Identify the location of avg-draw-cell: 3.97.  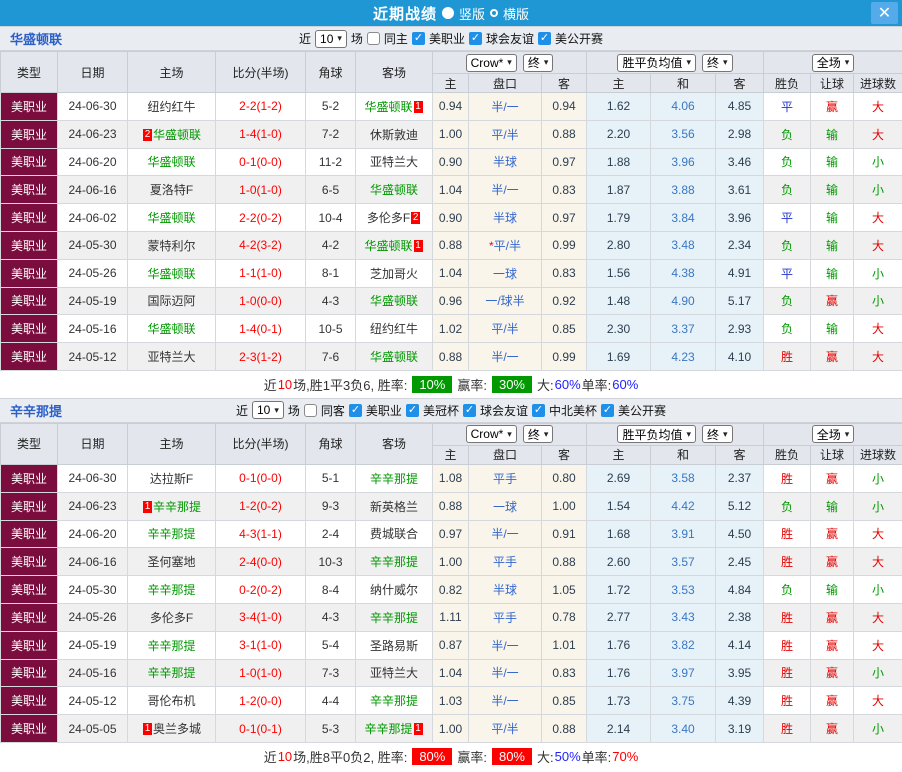
(683, 673).